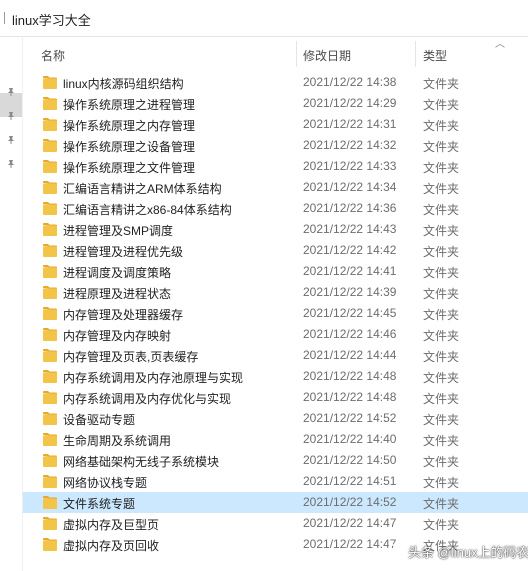 Image resolution: width=528 pixels, height=571 pixels. Describe the element at coordinates (350, 481) in the screenshot. I see `file-date: 2021/12/22 14:51` at that location.